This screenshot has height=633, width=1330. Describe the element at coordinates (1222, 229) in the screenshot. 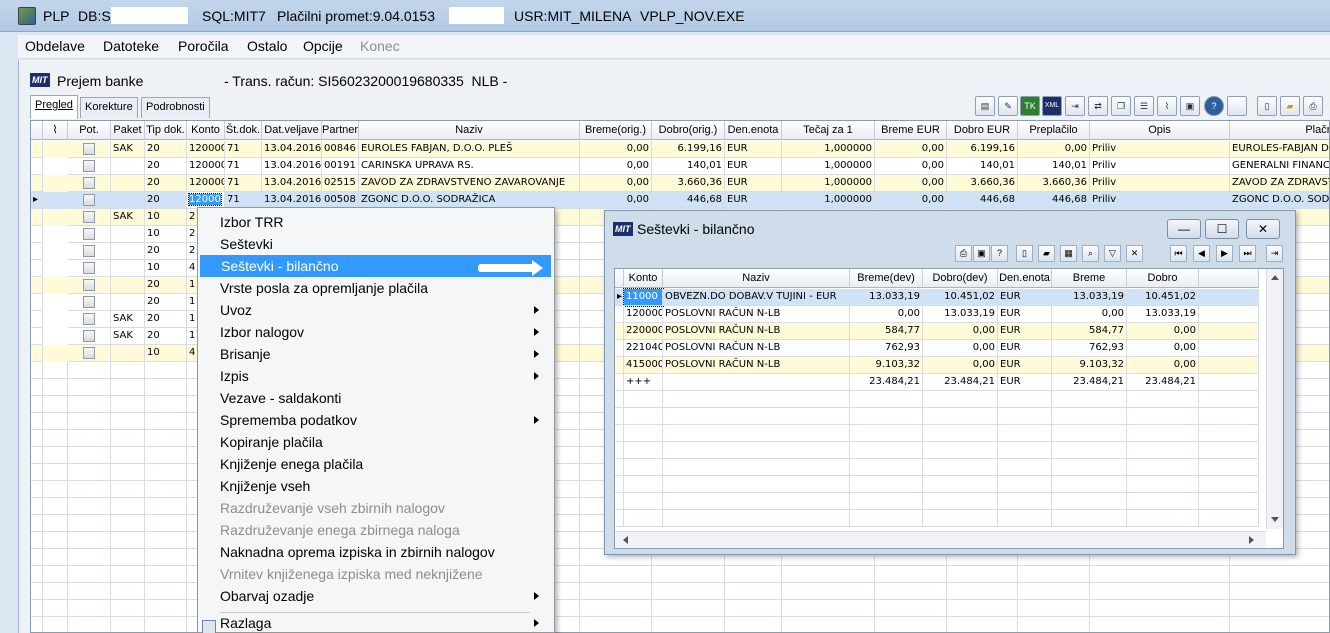

I see `maximize-button: ☐` at that location.